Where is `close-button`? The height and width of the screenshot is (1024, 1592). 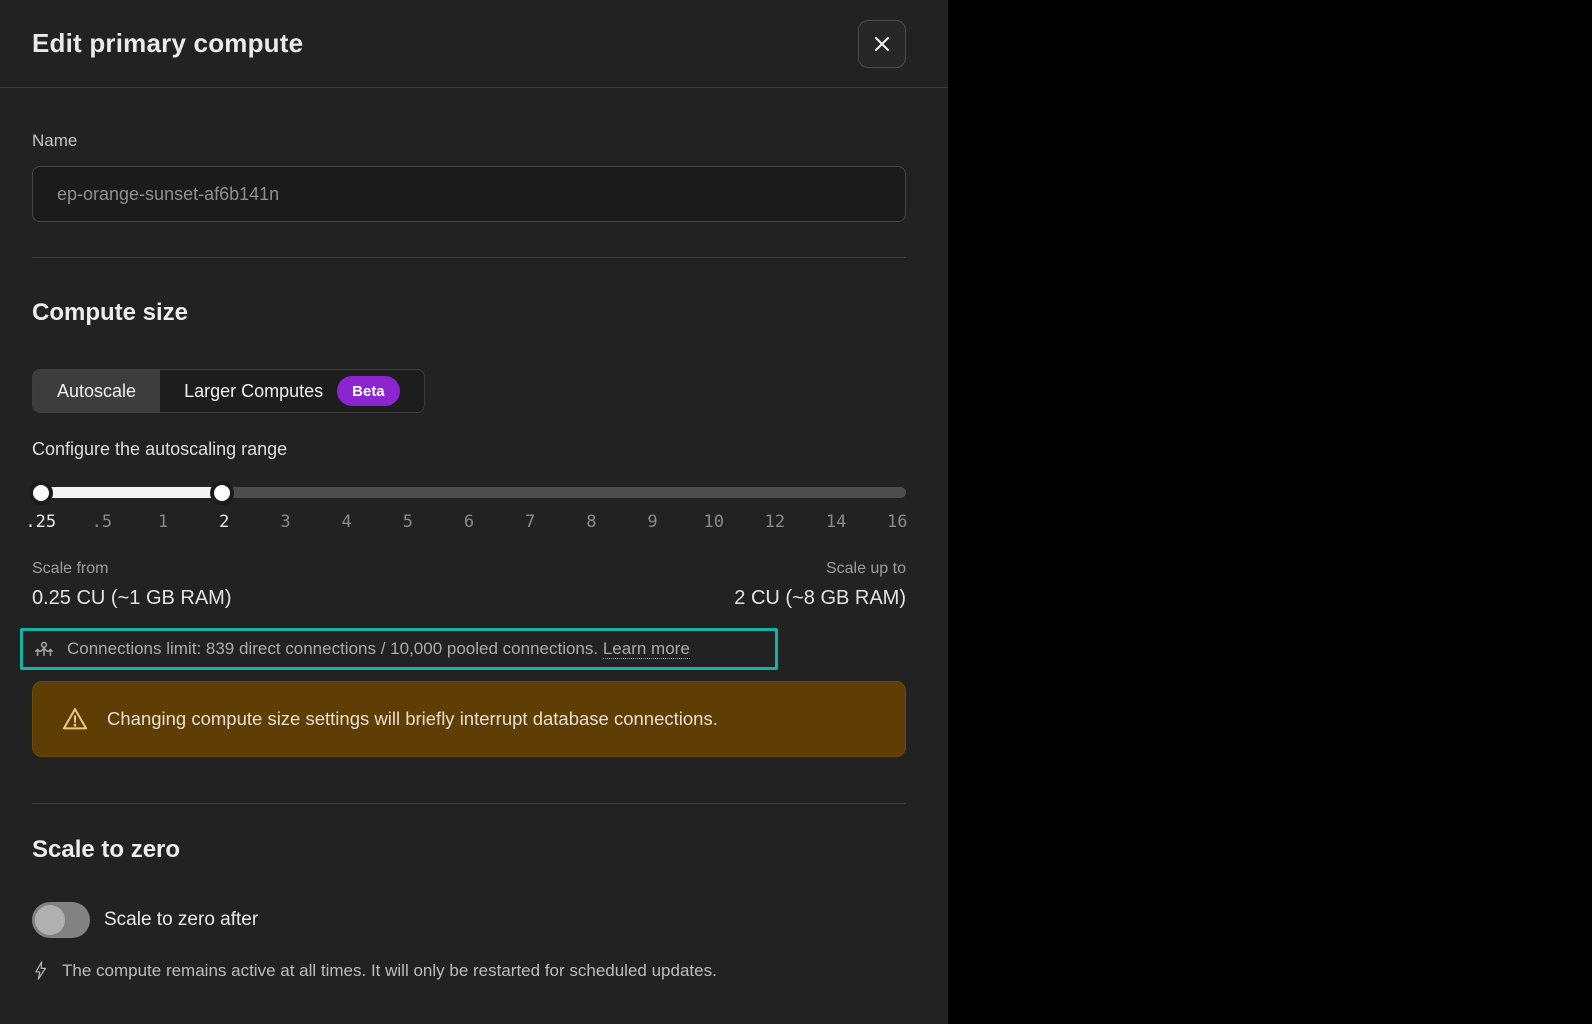
close-button is located at coordinates (882, 43).